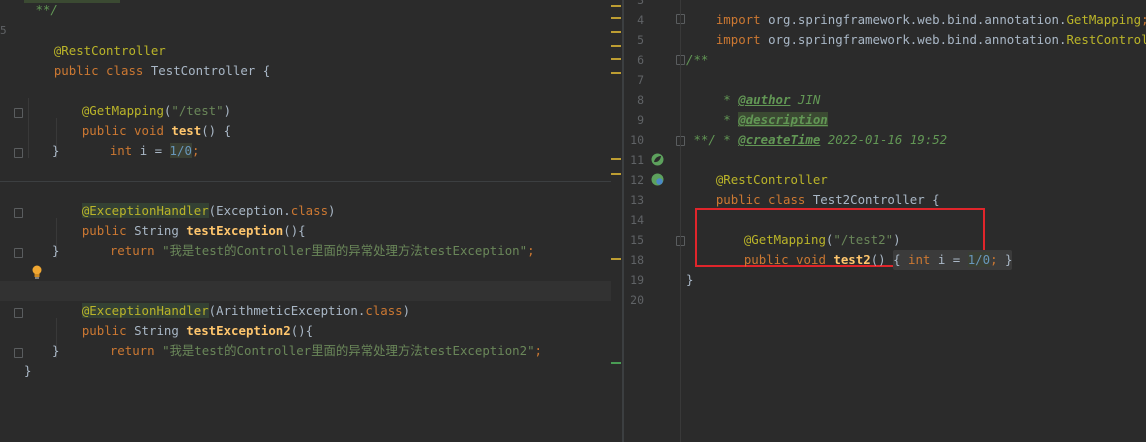 The width and height of the screenshot is (1146, 442). Describe the element at coordinates (1005, 259) in the screenshot. I see `fold-brace: }` at that location.